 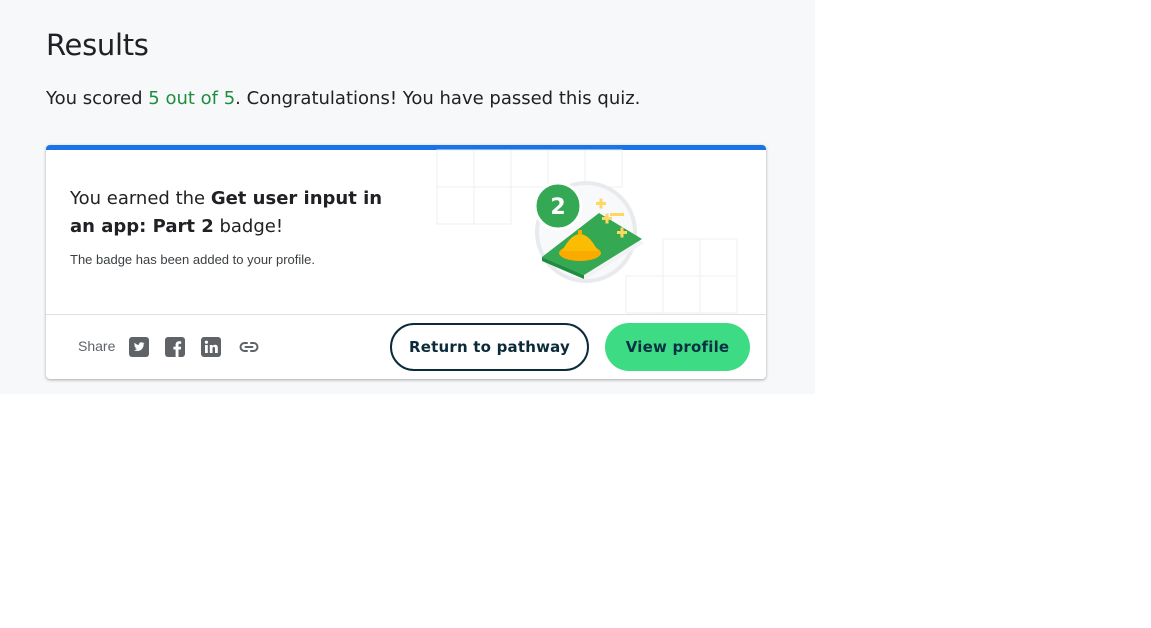 I want to click on return-to-pathway-button: Return to pathway, so click(x=489, y=347).